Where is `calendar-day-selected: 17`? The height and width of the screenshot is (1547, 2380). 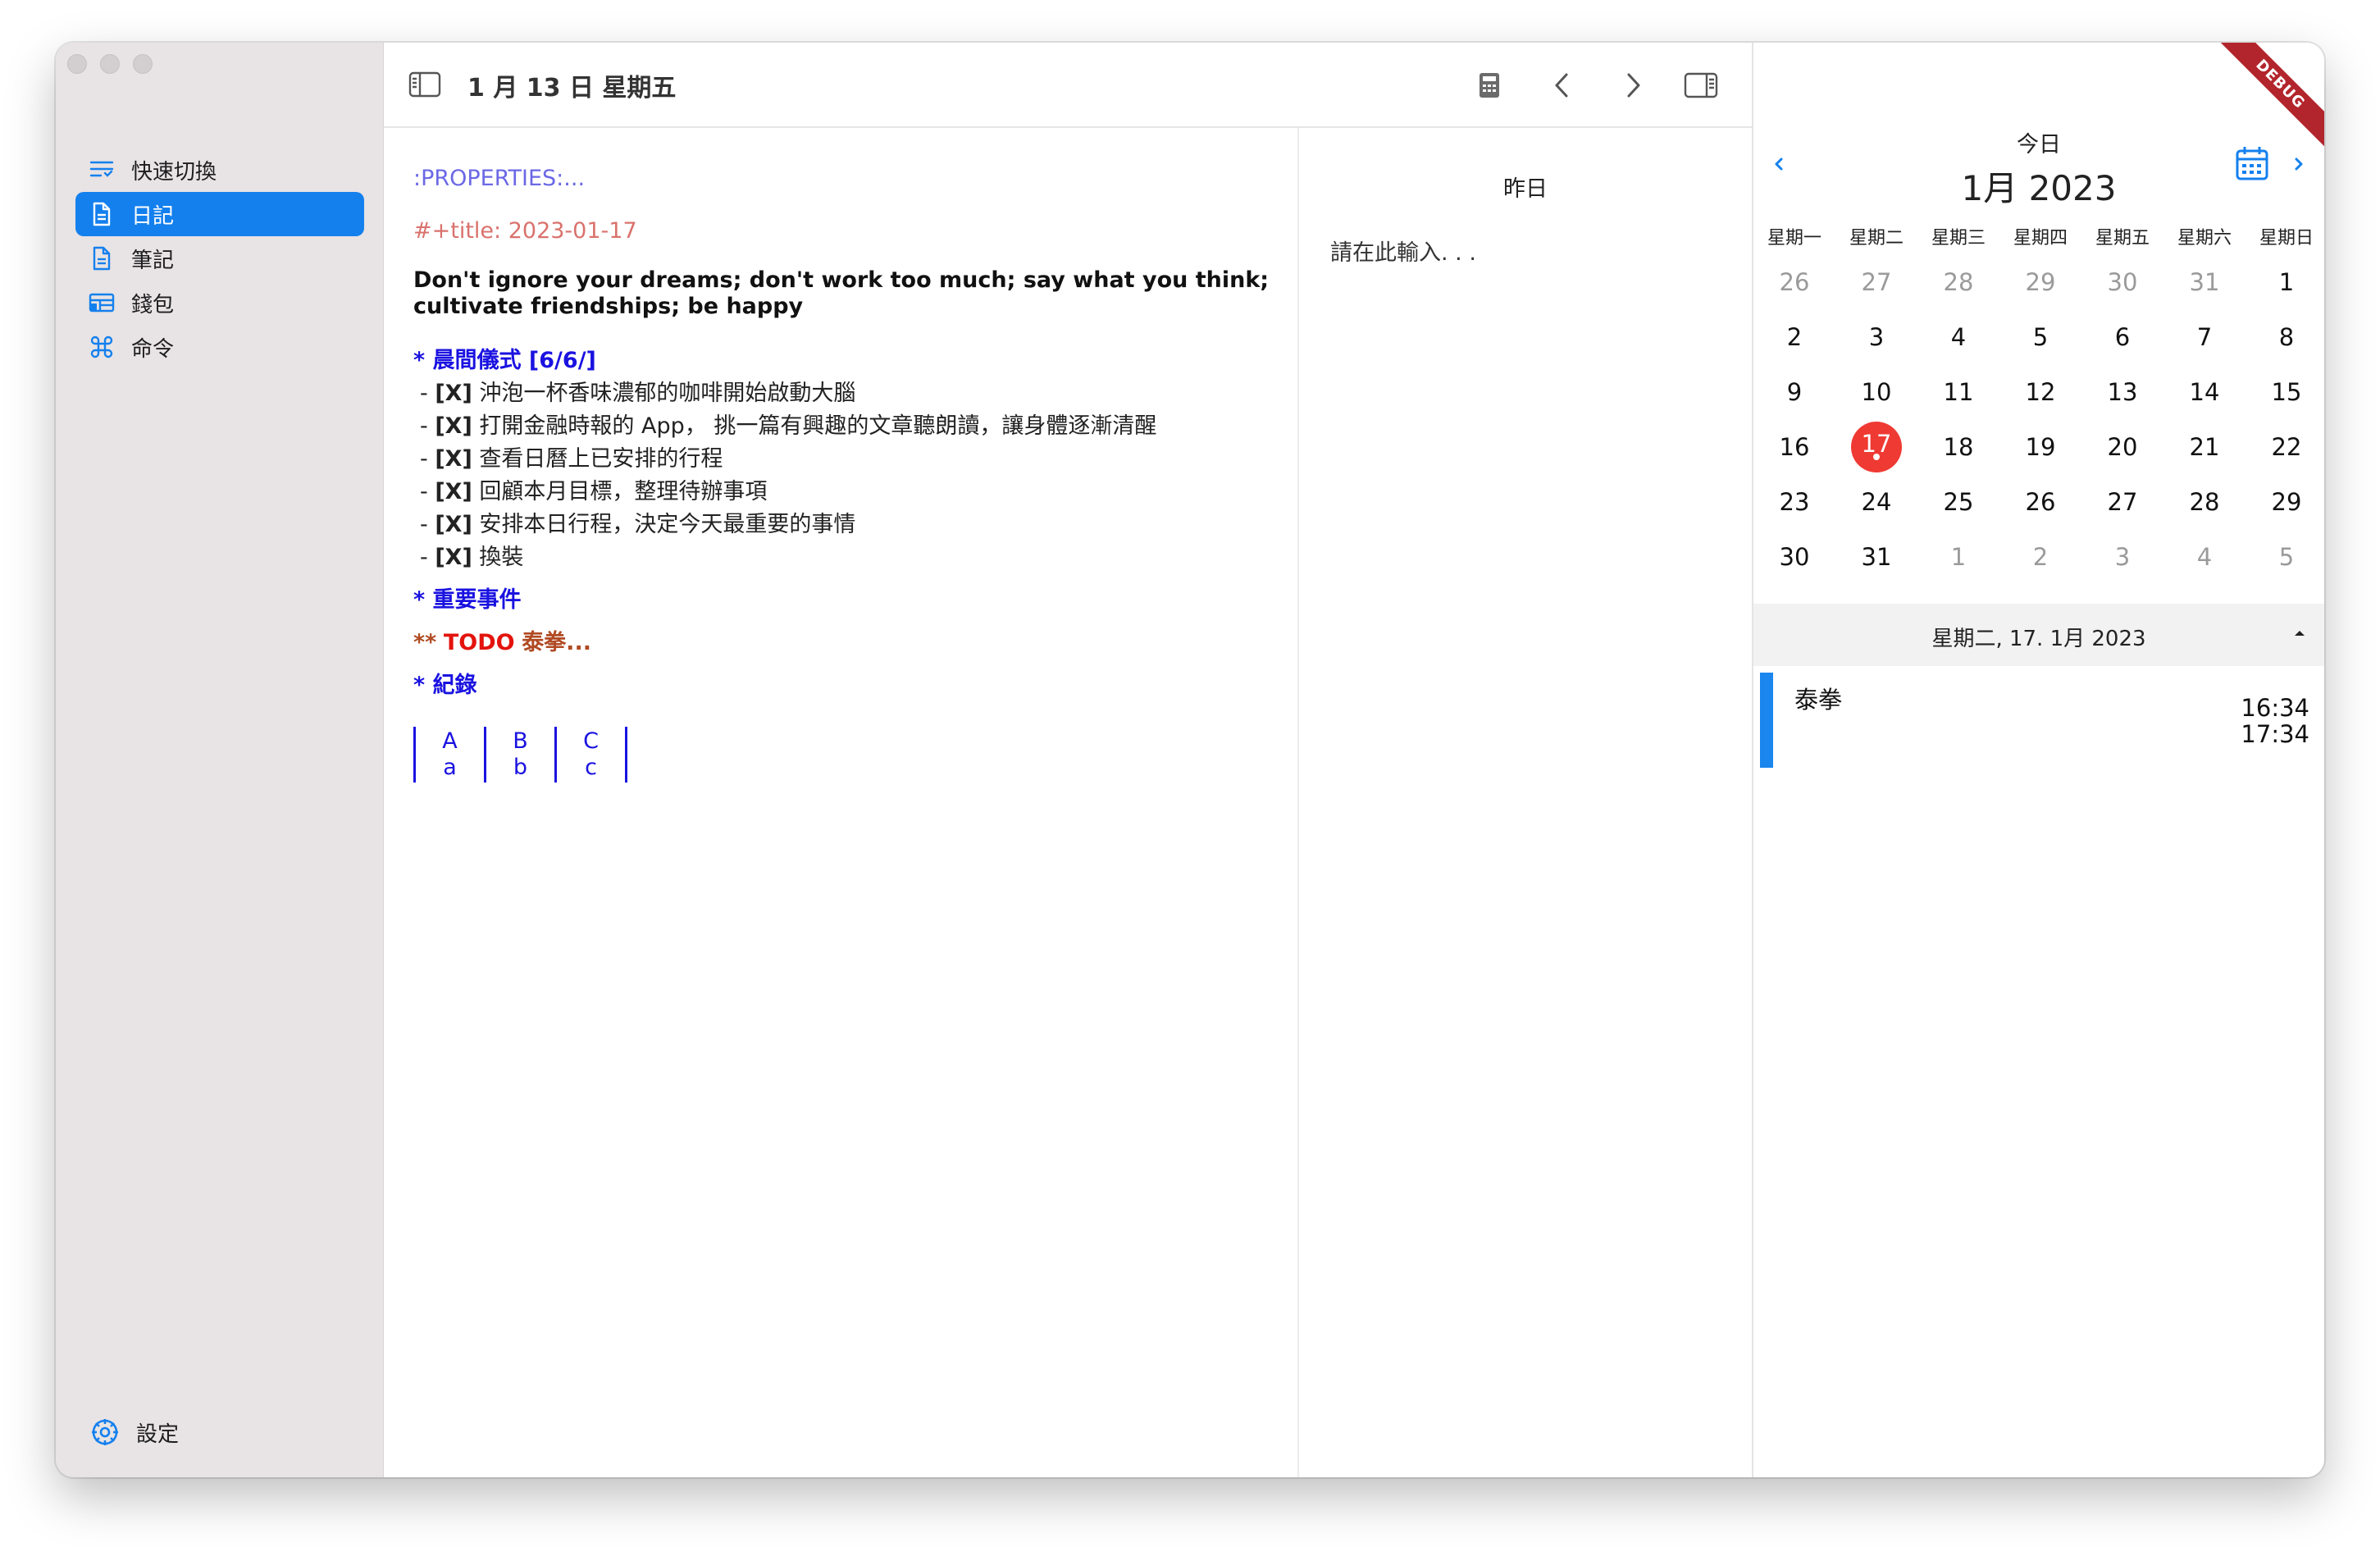
calendar-day-selected: 17 is located at coordinates (1876, 447).